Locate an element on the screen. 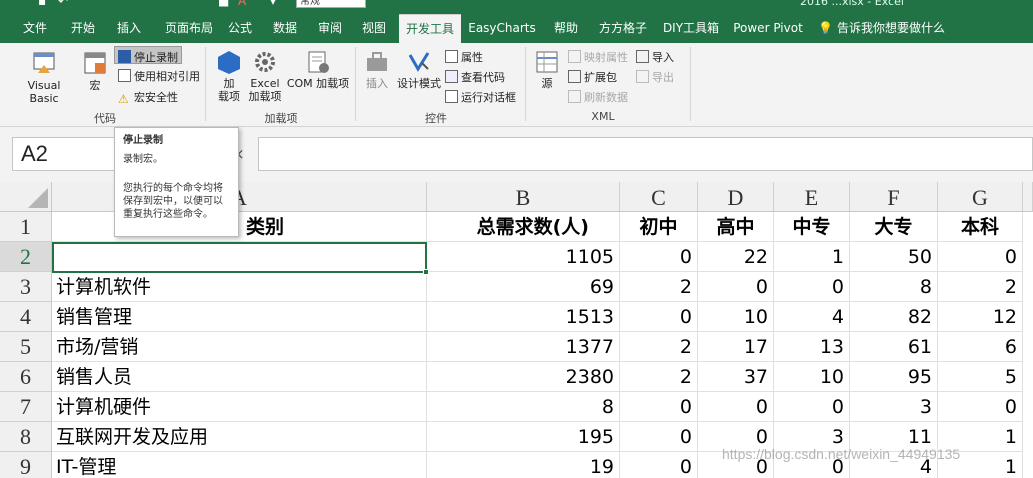  table-cell: 销售管理 is located at coordinates (239, 317).